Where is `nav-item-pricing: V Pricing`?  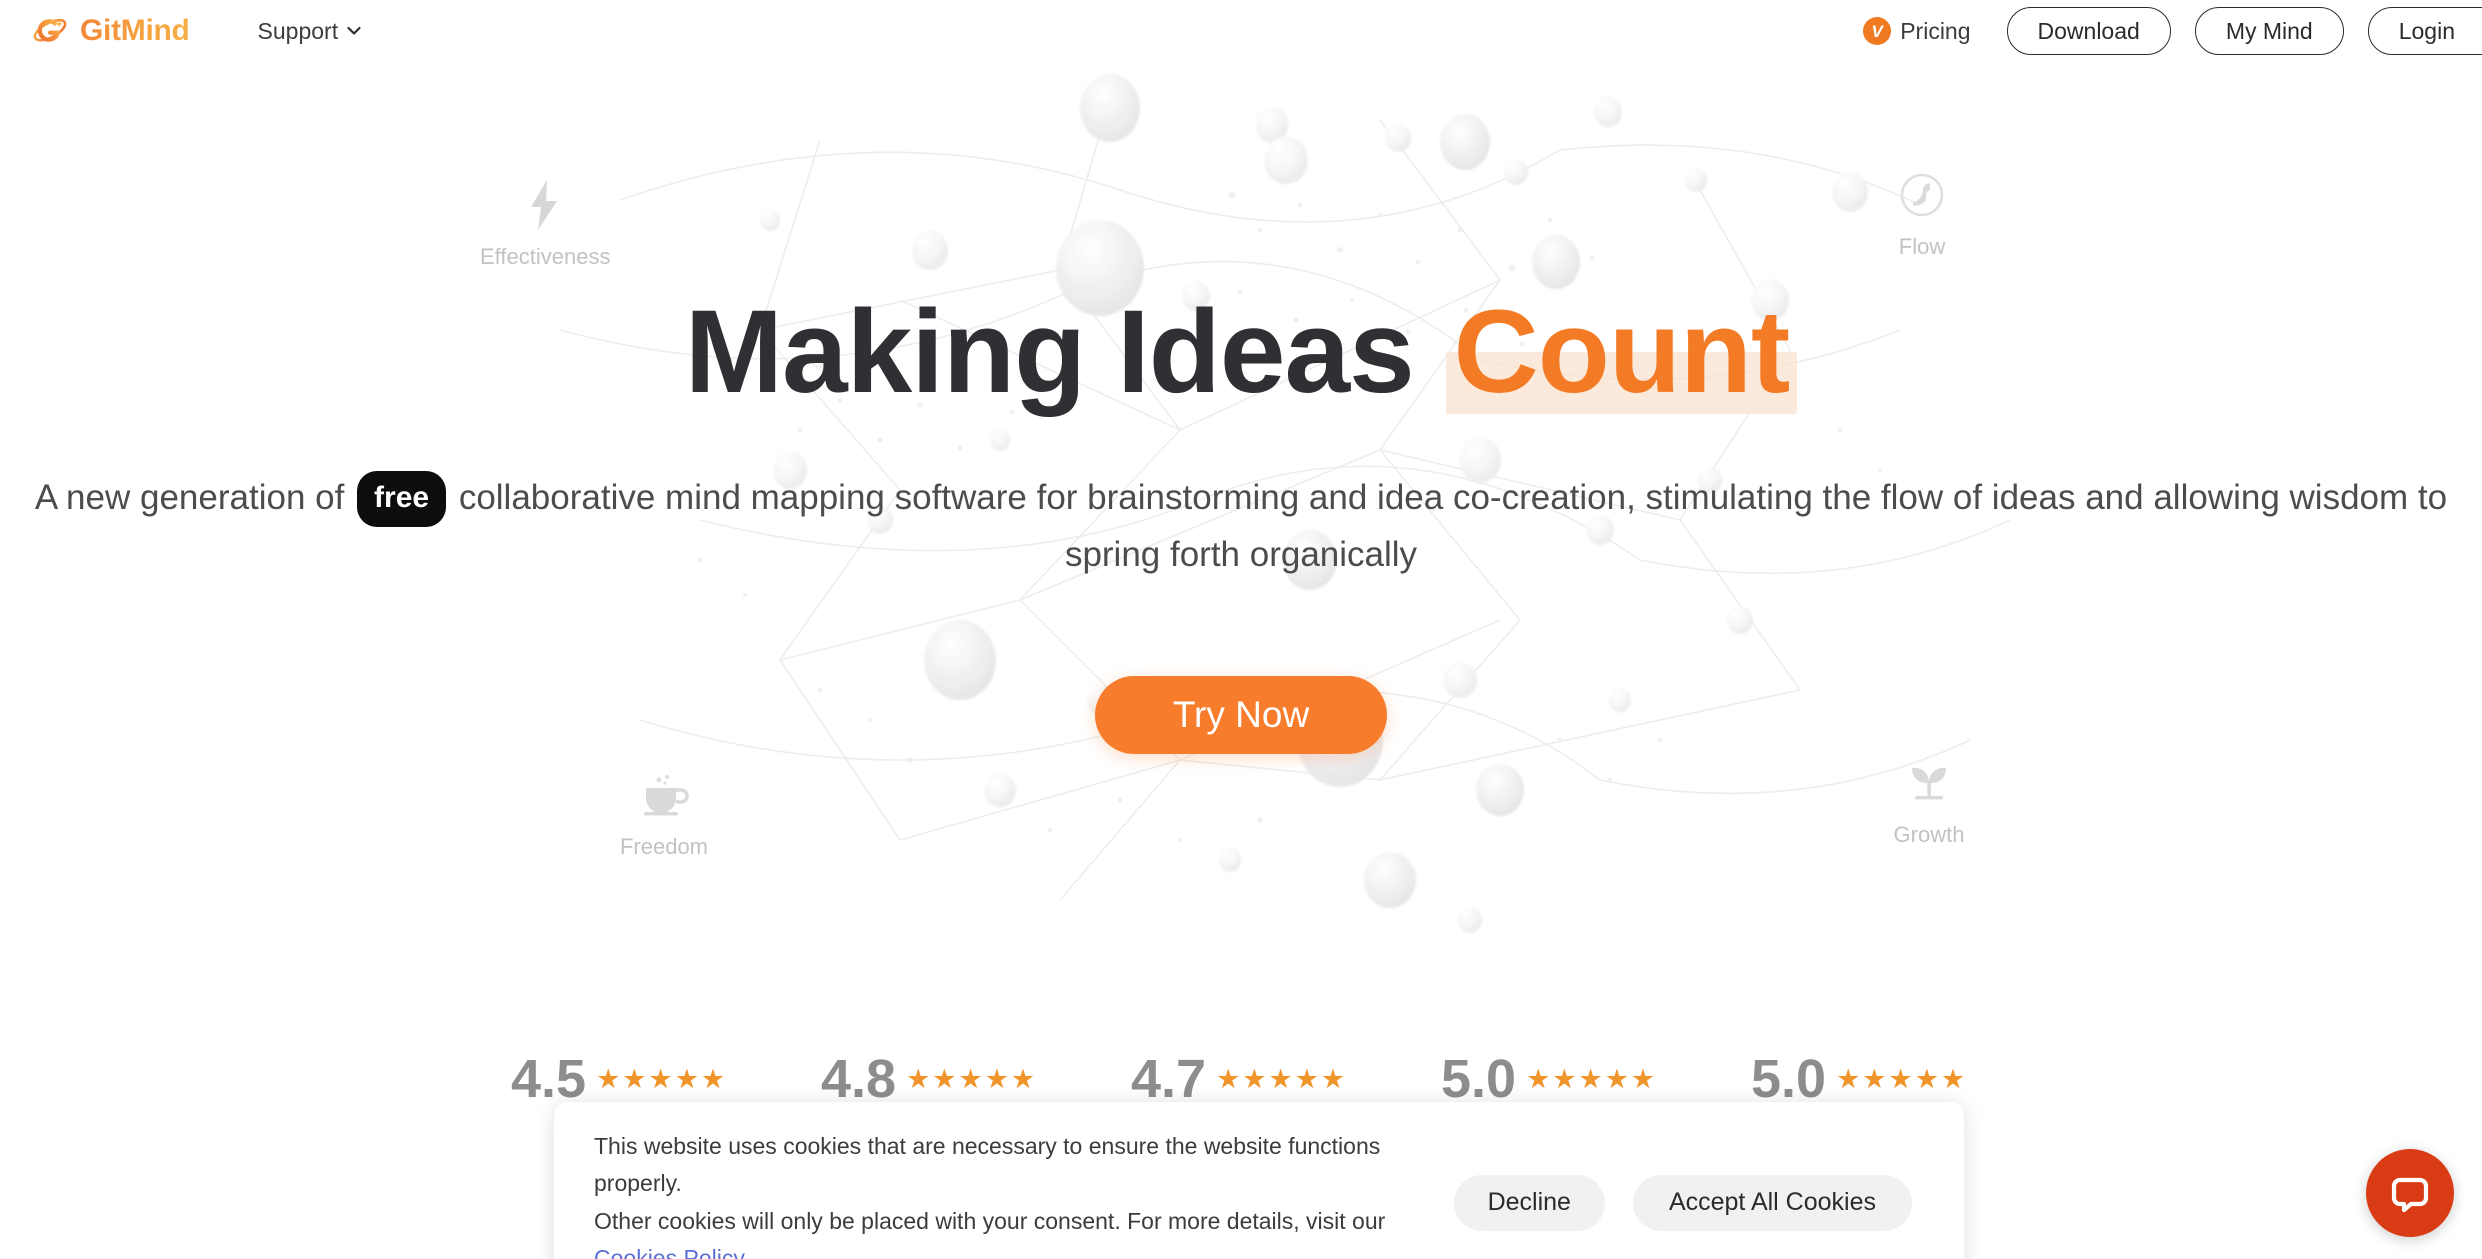 nav-item-pricing: V Pricing is located at coordinates (1917, 31).